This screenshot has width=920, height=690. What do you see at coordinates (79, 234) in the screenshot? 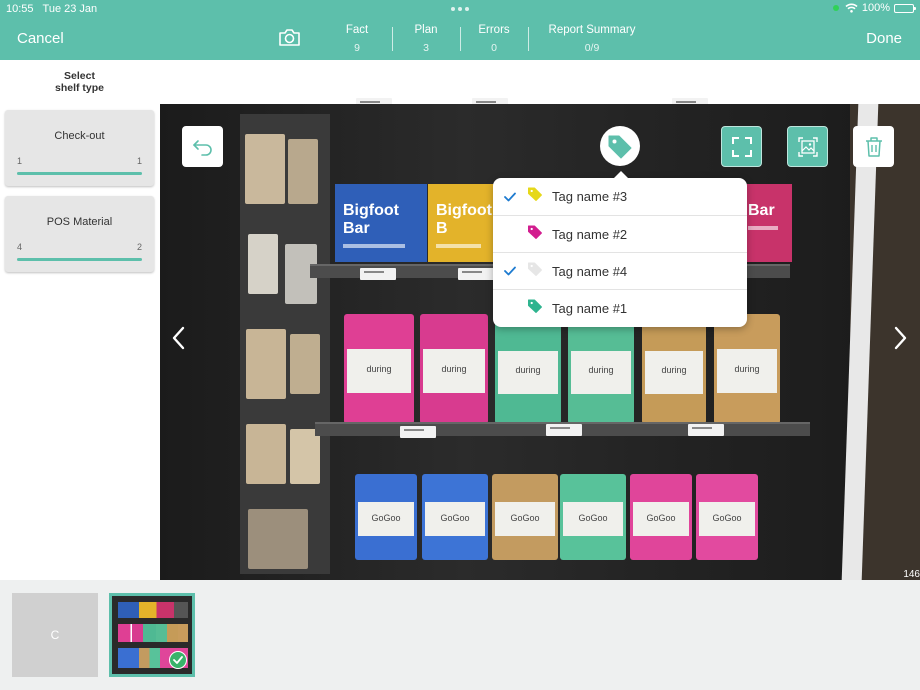
I see `shelf-card-pos-material: POS Material 4 2` at bounding box center [79, 234].